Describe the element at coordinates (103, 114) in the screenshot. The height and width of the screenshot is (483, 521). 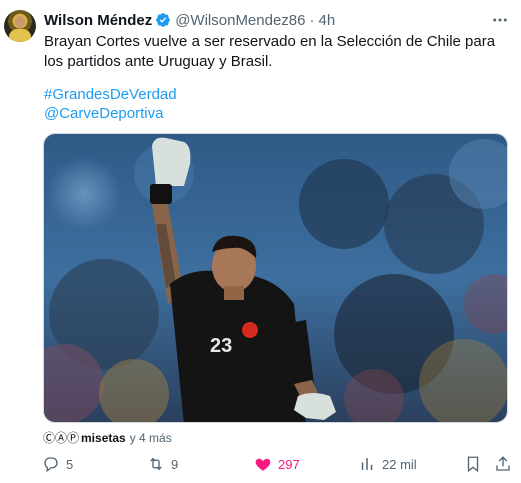
I see `mention-link: @CarveDeportiva` at that location.